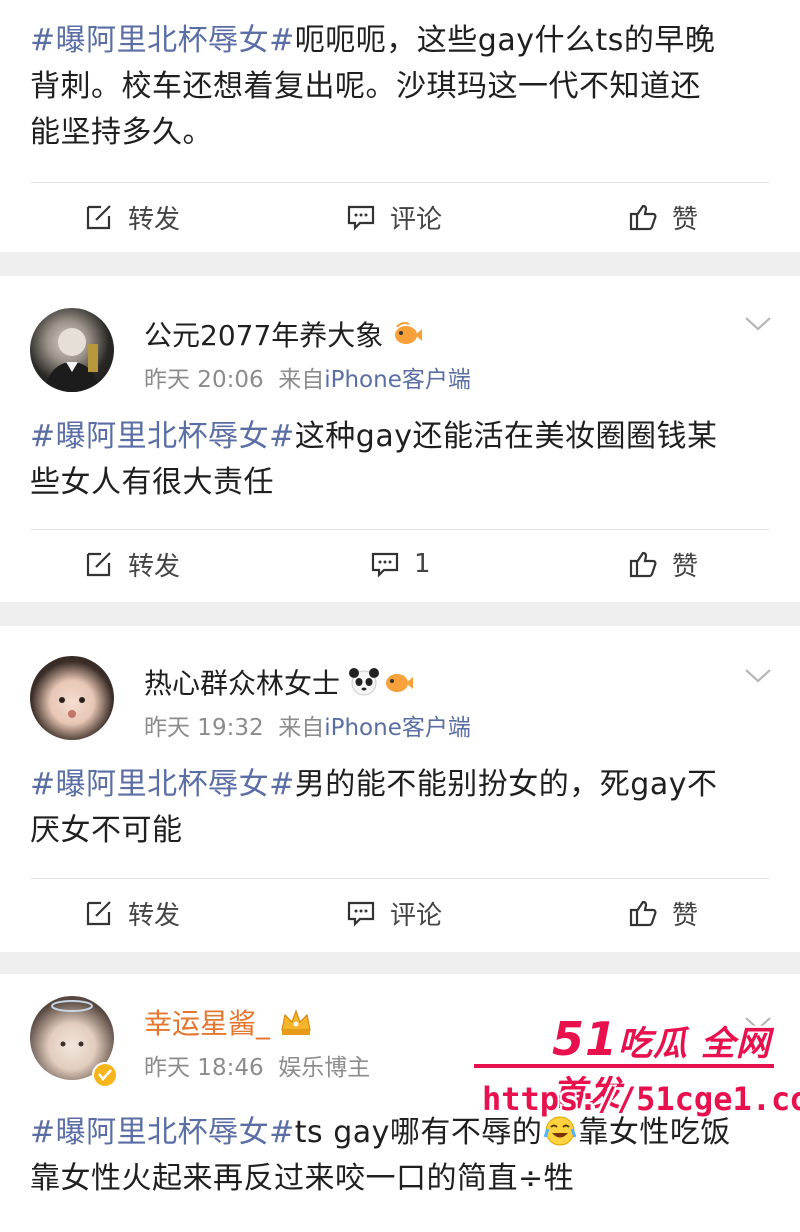  I want to click on post-meta: 昨天 19:32 来自iPhone客户端, so click(307, 728).